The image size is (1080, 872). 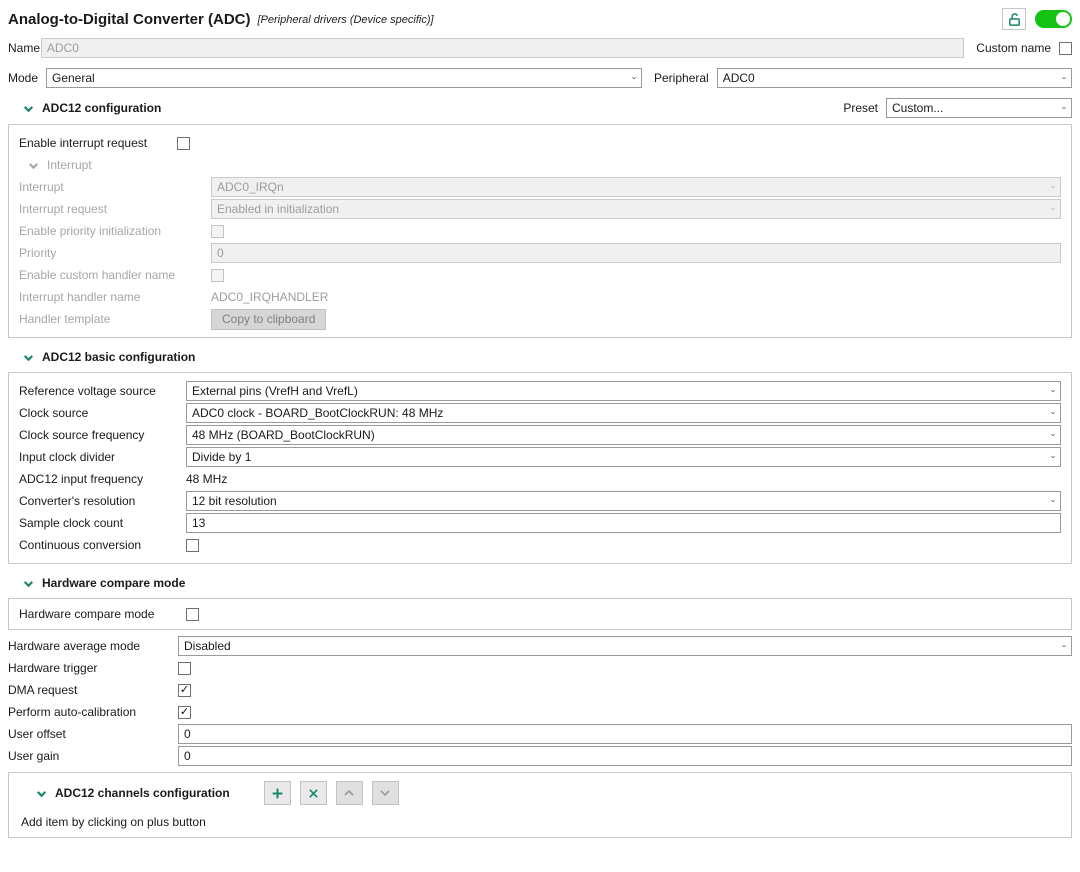 What do you see at coordinates (623, 457) in the screenshot?
I see `input-clock-divider-select: Divide by 1` at bounding box center [623, 457].